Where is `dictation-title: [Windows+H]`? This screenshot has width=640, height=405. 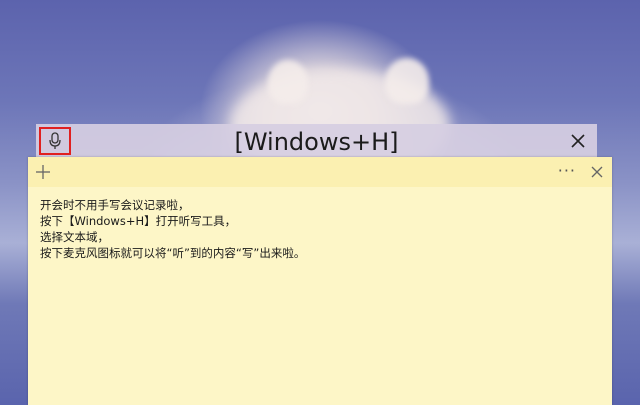
dictation-title: [Windows+H] is located at coordinates (316, 142).